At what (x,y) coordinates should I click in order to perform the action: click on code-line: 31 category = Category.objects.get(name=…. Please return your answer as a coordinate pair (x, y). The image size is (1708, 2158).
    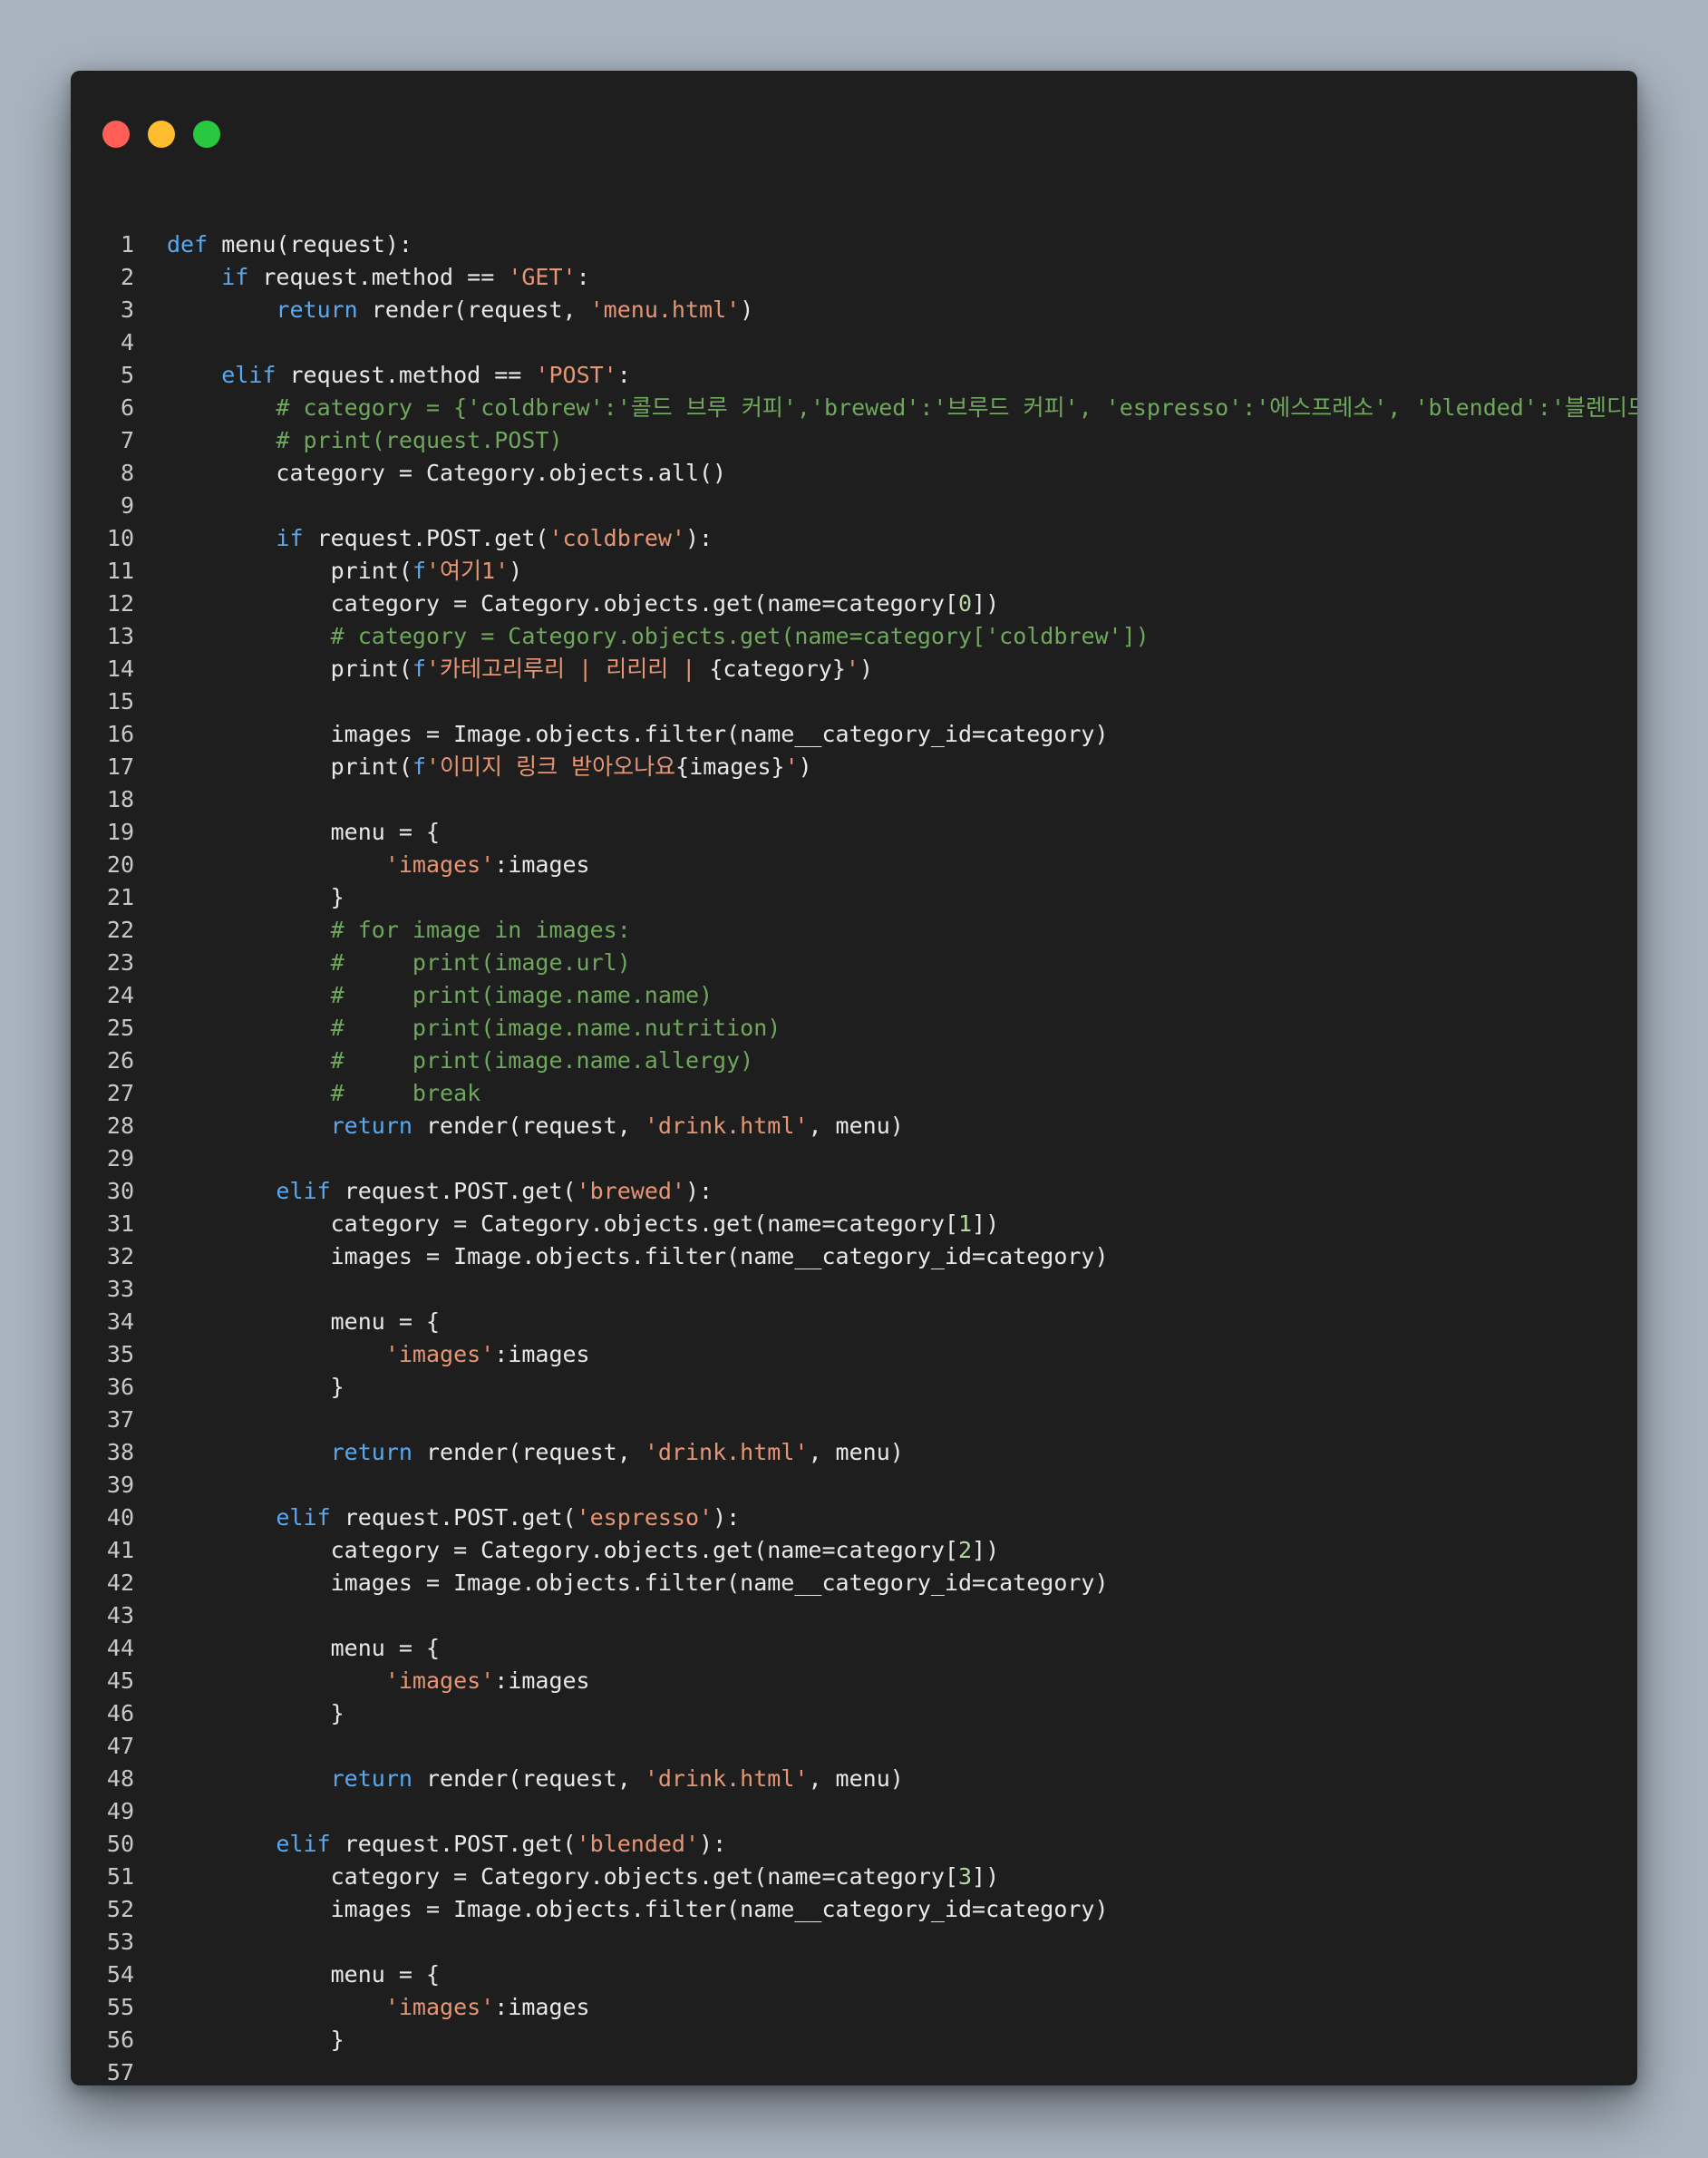
    Looking at the image, I should click on (854, 1224).